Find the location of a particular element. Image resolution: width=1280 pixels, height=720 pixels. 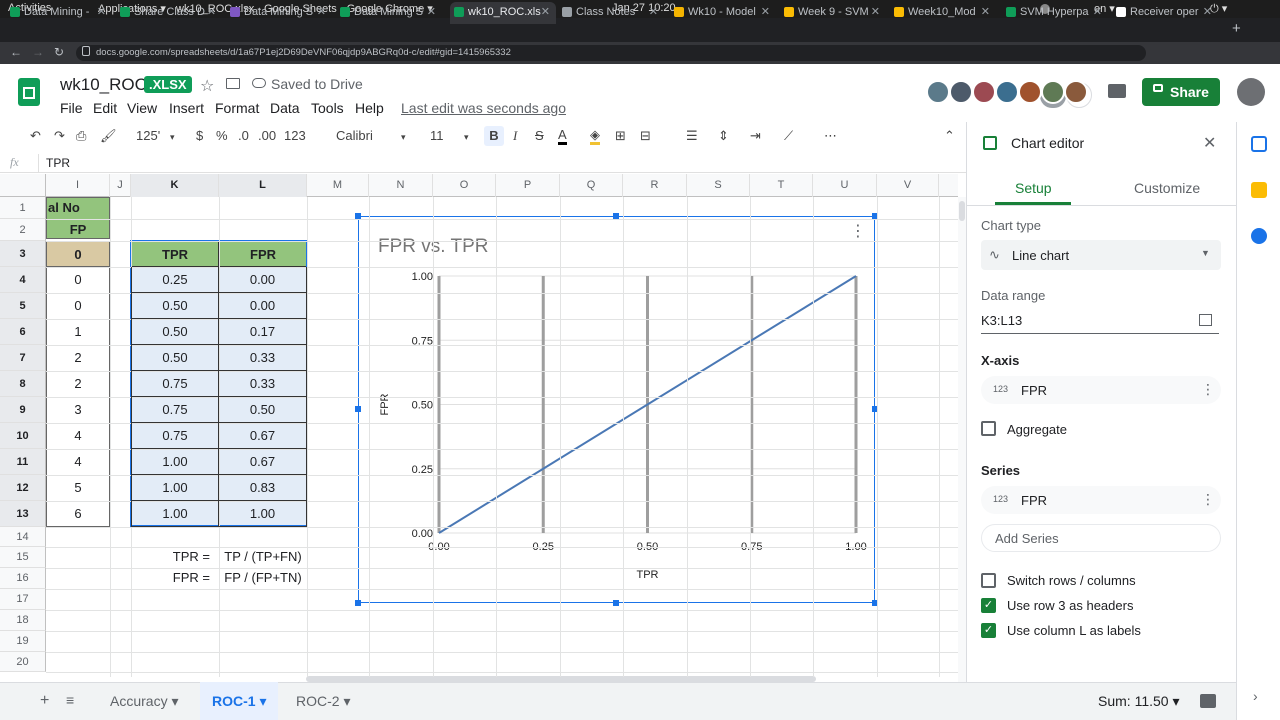

calendar-icon is located at coordinates (1259, 144).